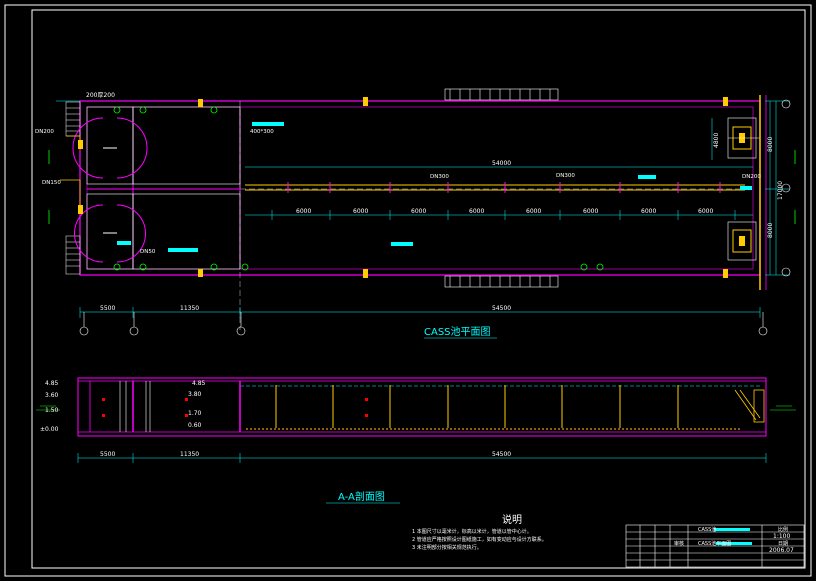 The image size is (816, 581). I want to click on mixer-bottom, so click(110, 233).